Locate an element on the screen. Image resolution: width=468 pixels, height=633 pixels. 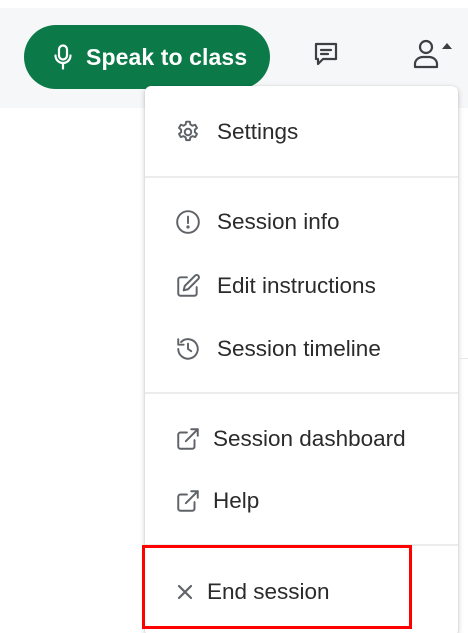
menu-item-label: Help is located at coordinates (236, 500).